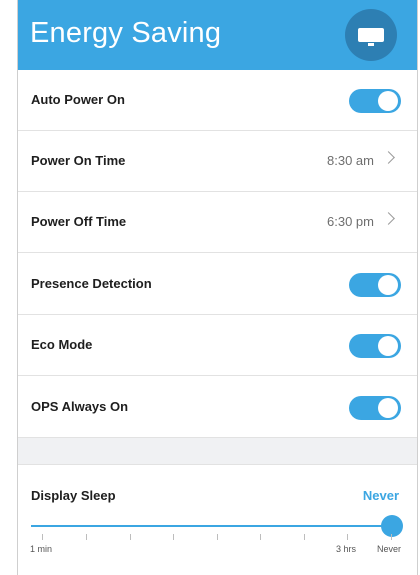 This screenshot has width=420, height=575. I want to click on setting-row-ops-always-on: OPS Always On, so click(217, 407).